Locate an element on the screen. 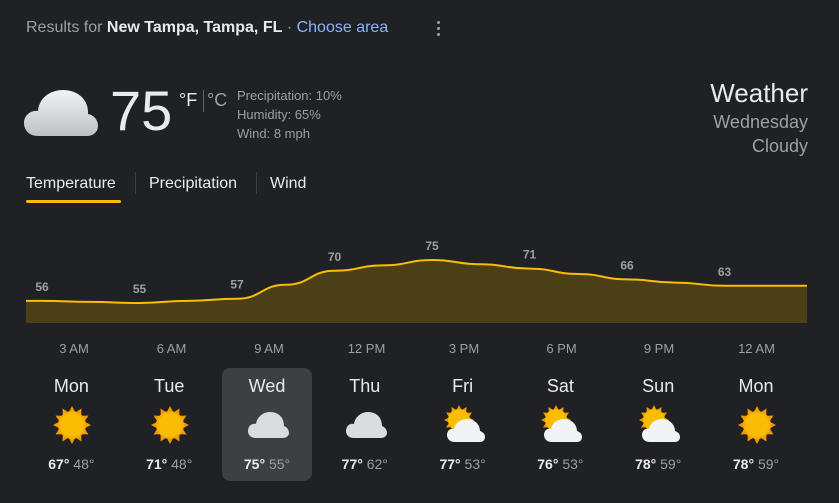 The height and width of the screenshot is (503, 839). high-temperature: 76° is located at coordinates (548, 464).